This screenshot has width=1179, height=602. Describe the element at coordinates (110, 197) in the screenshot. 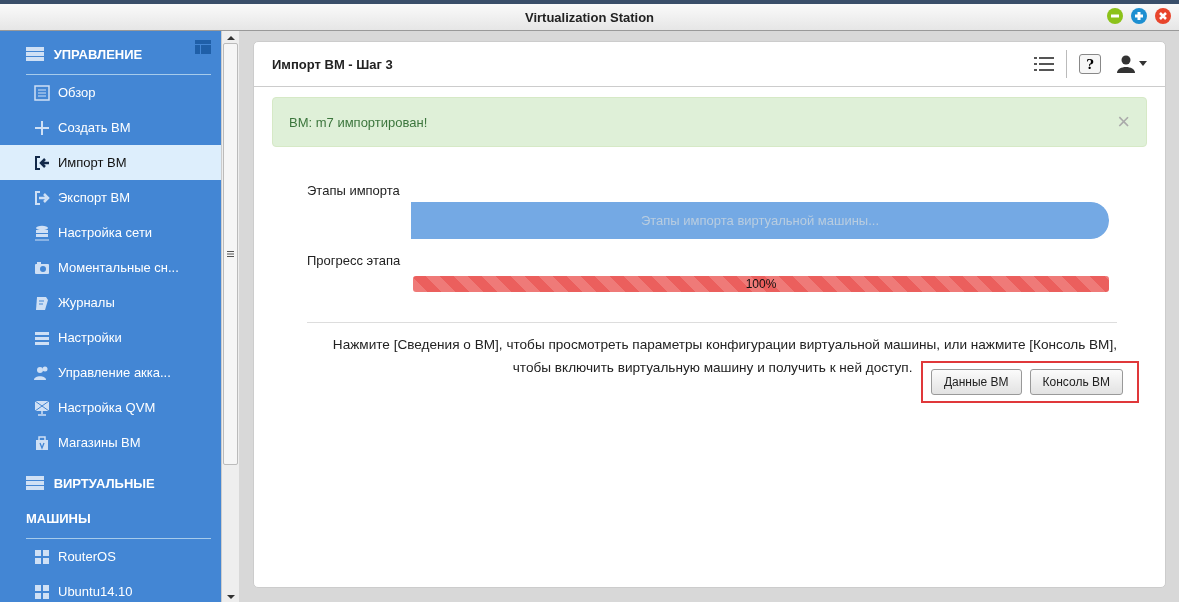

I see `sidebar-item: Экспорт ВМ` at that location.